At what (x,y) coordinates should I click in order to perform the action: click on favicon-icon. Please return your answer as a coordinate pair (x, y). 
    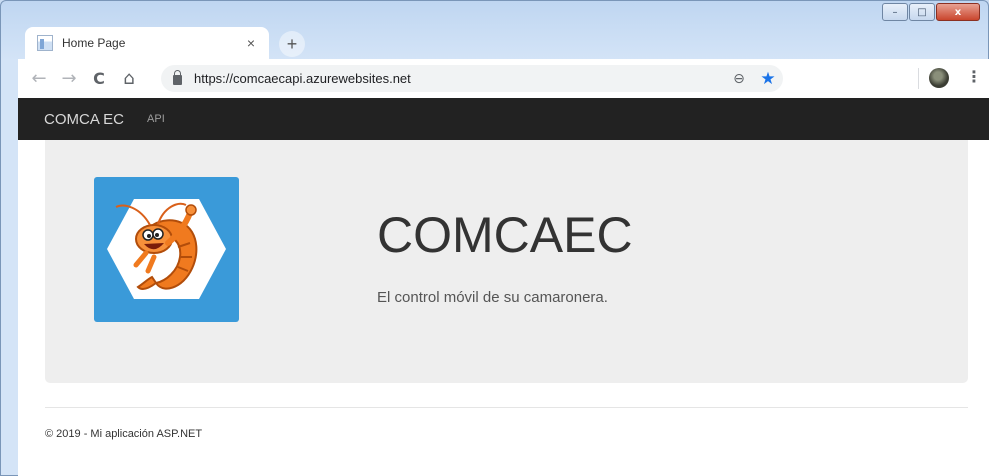
    Looking at the image, I should click on (45, 43).